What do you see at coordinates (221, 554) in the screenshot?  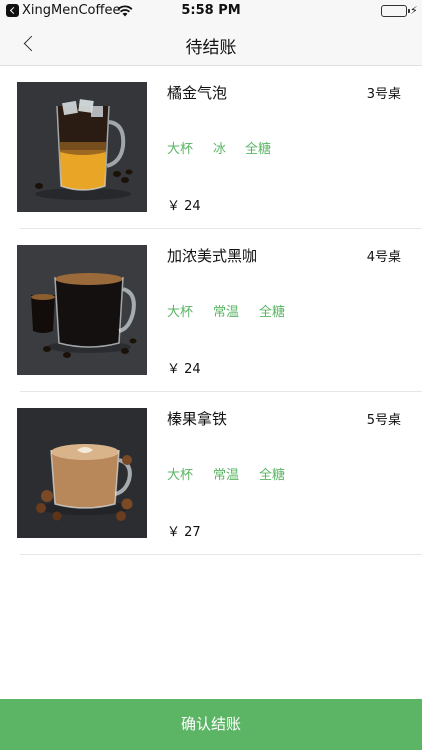 I see `divider` at bounding box center [221, 554].